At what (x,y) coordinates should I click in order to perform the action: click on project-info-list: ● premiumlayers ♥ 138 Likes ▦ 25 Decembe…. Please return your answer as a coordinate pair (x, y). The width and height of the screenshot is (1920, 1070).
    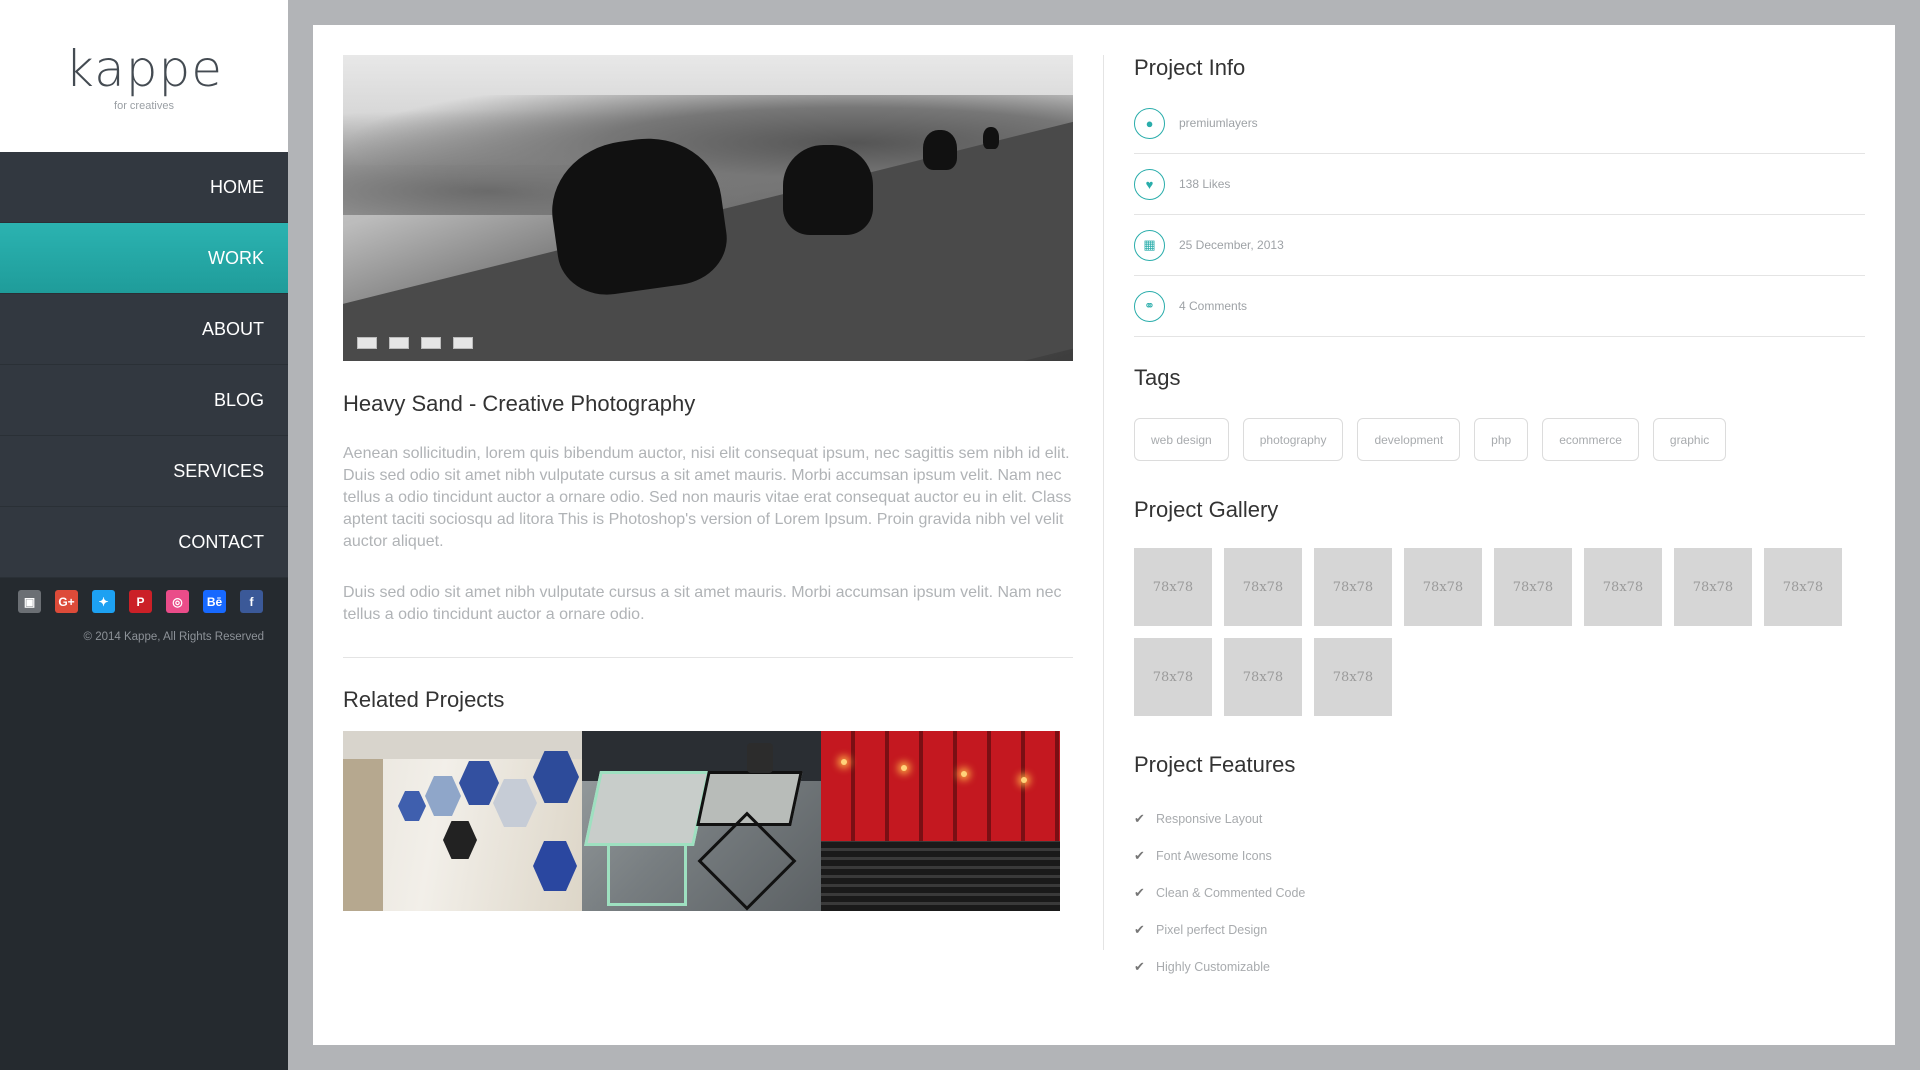
    Looking at the image, I should click on (1499, 215).